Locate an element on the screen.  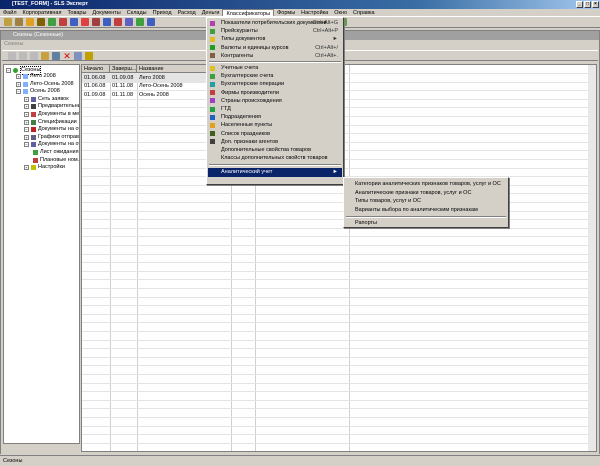
menu-item-label: Страны происхождения is located at coordinates (251, 100).